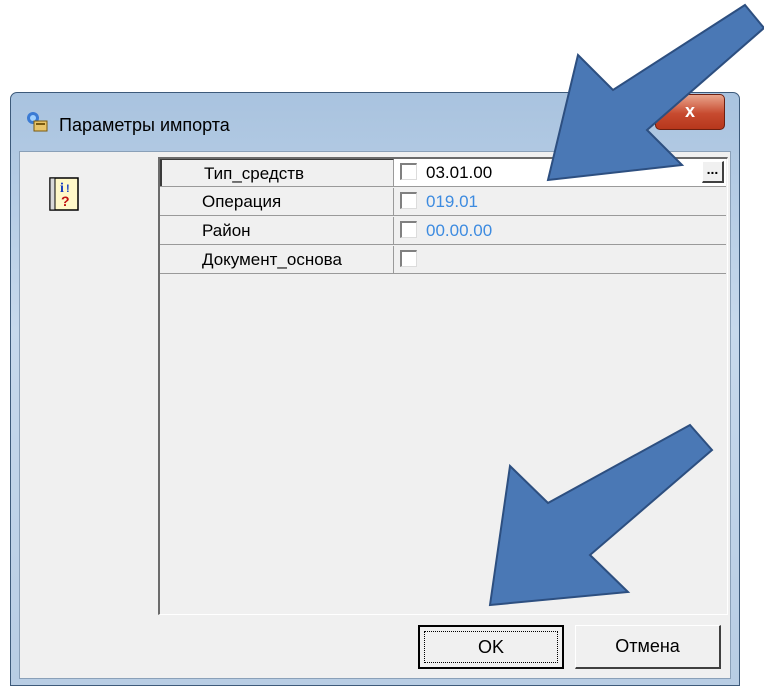 The image size is (764, 690). Describe the element at coordinates (601, 515) in the screenshot. I see `arrow-bottom-right` at that location.